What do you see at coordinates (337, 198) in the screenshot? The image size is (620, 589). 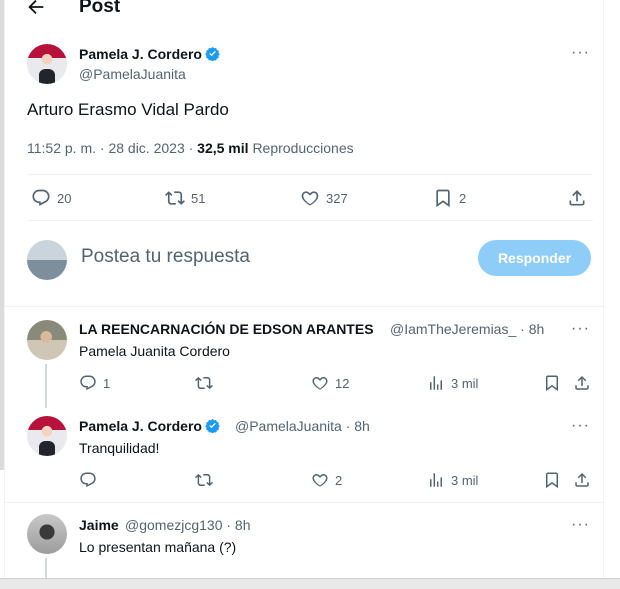 I see `like-count: 327` at bounding box center [337, 198].